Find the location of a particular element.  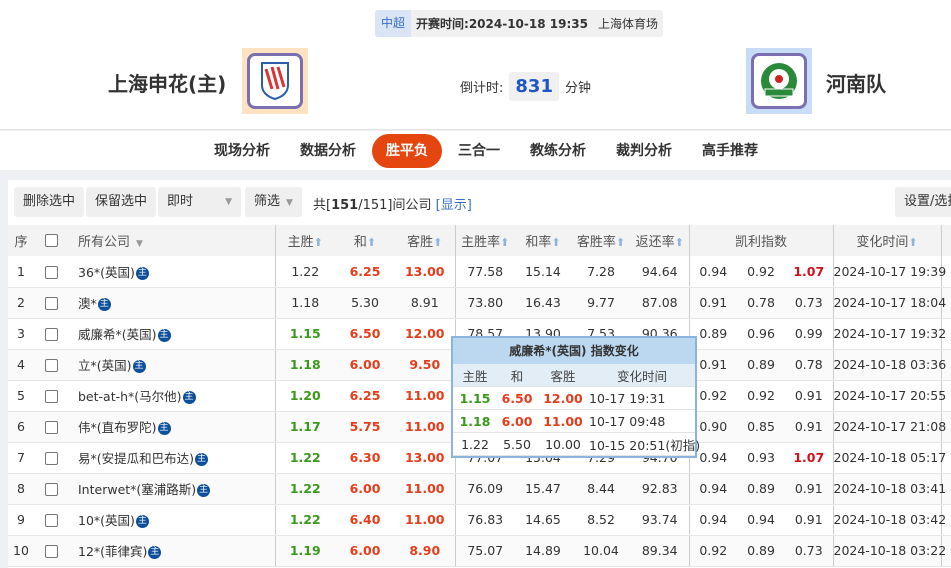

countdown: 倒计时: 831 分钟 is located at coordinates (525, 86).